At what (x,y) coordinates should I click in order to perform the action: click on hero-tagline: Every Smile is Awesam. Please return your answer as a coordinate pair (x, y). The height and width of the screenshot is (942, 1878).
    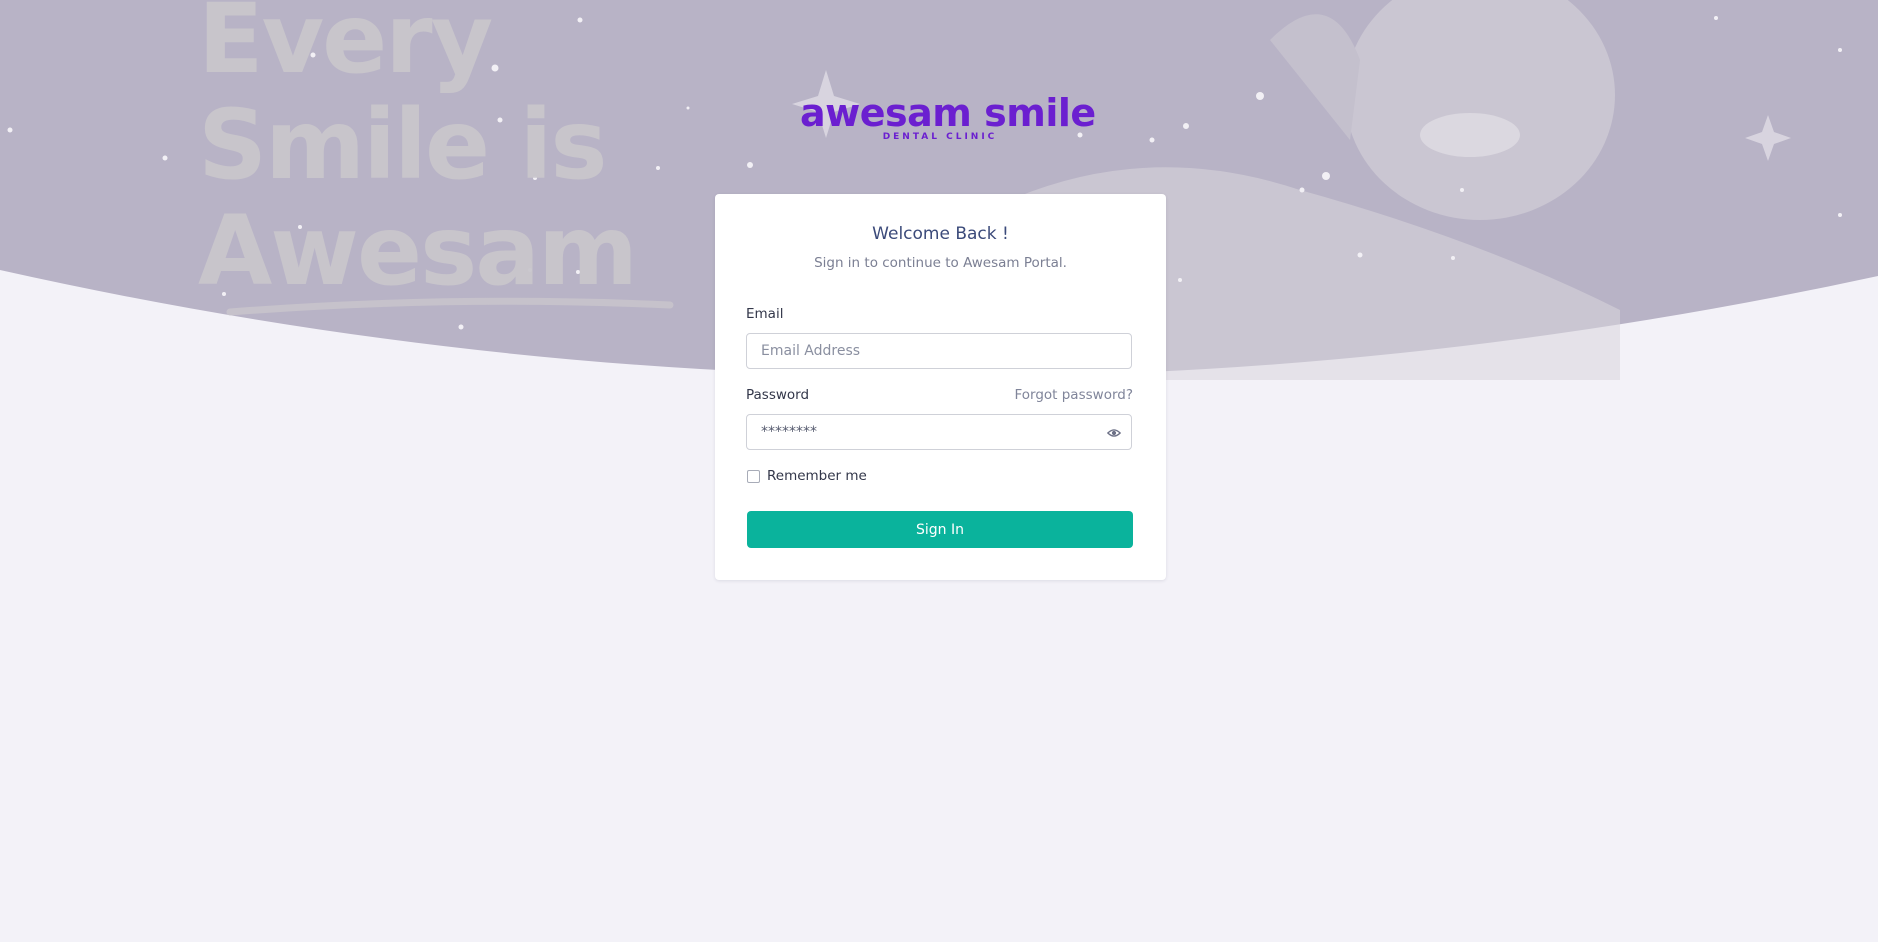
    Looking at the image, I should click on (418, 153).